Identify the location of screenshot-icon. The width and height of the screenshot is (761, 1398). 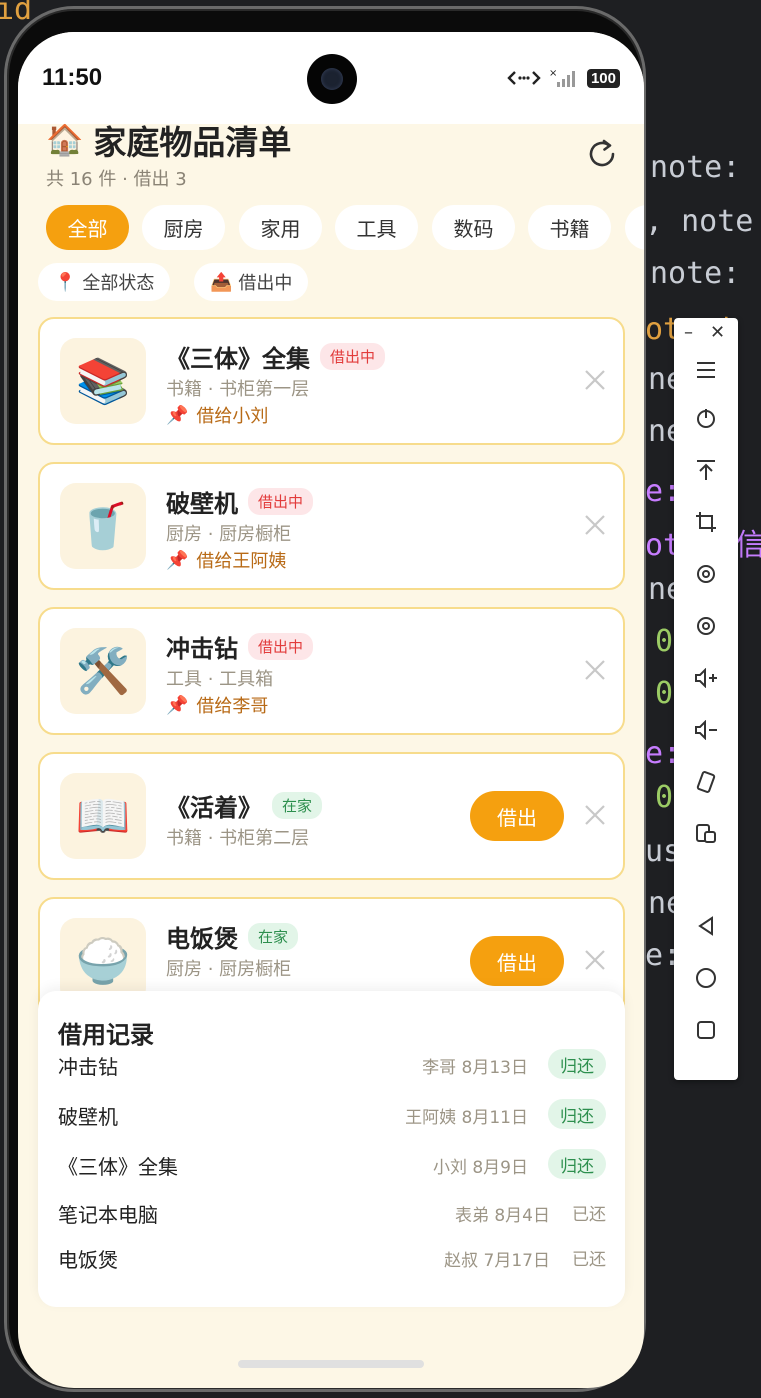
(706, 834).